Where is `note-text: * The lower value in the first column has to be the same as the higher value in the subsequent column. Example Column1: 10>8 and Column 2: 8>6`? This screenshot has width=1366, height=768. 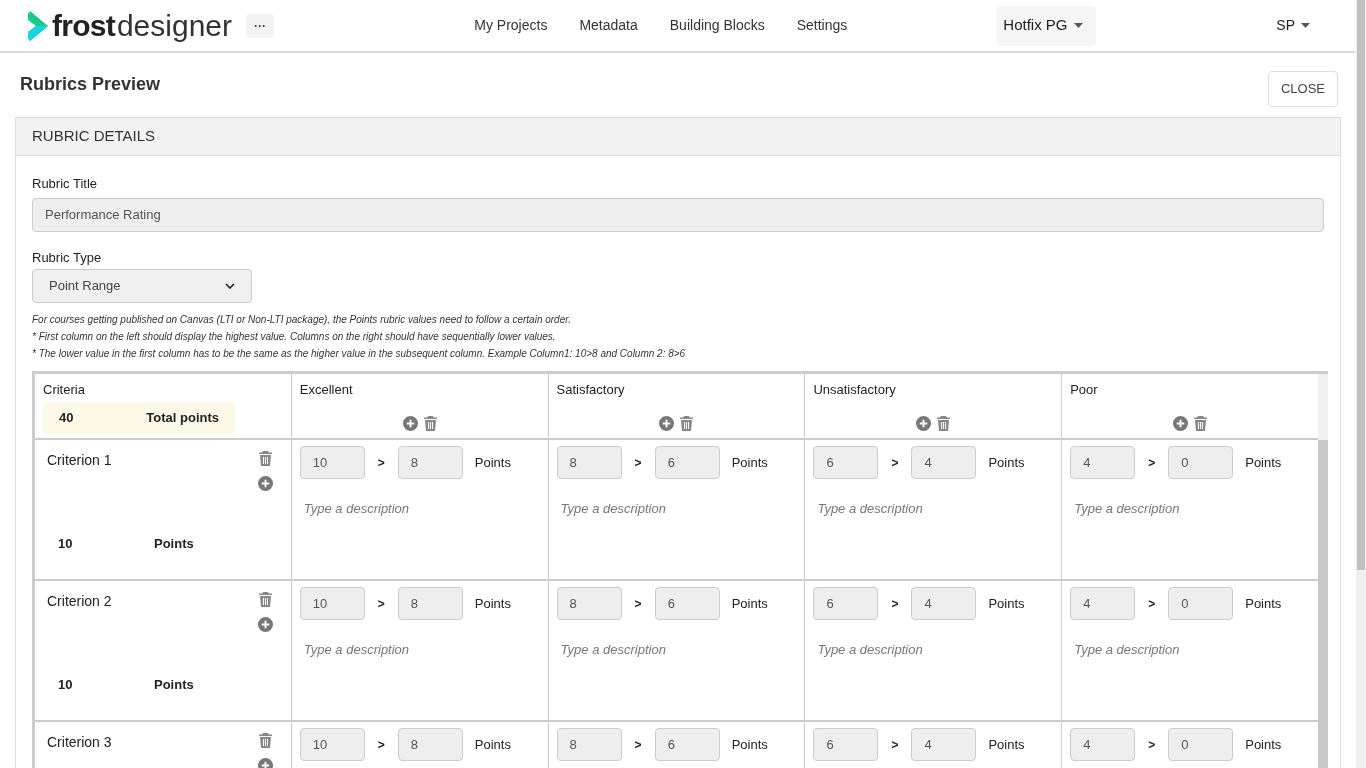 note-text: * The lower value in the first column has to be the same as the higher value in the subsequent column. Example Column1: 10>8 and Column 2: 8>6 is located at coordinates (359, 354).